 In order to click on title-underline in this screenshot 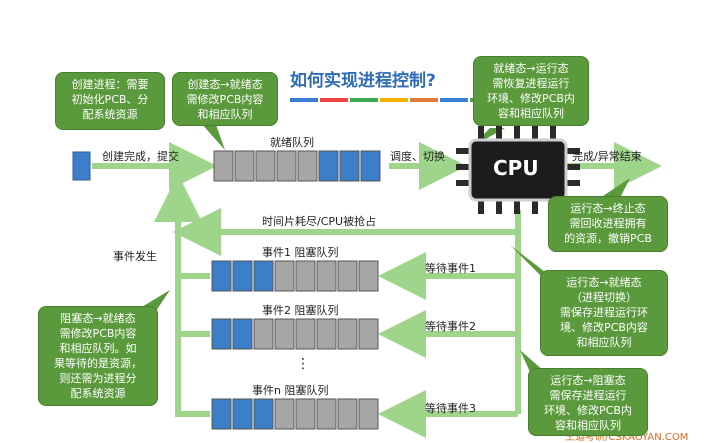, I will do `click(394, 100)`.